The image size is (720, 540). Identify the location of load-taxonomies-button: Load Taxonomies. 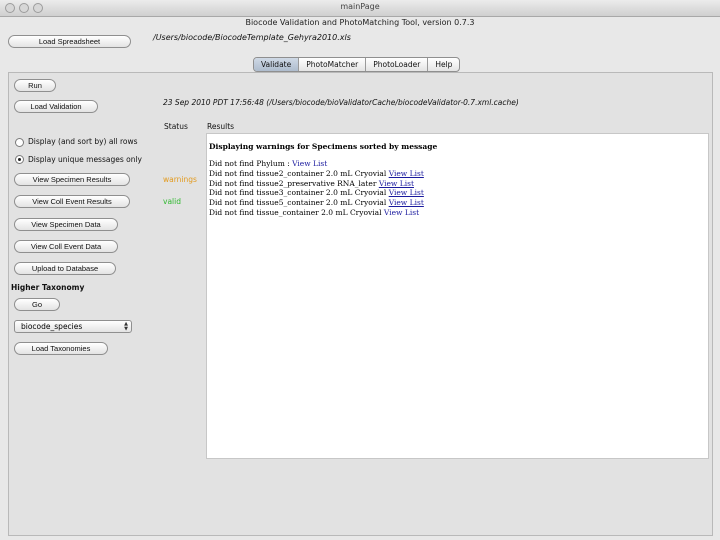
(61, 348).